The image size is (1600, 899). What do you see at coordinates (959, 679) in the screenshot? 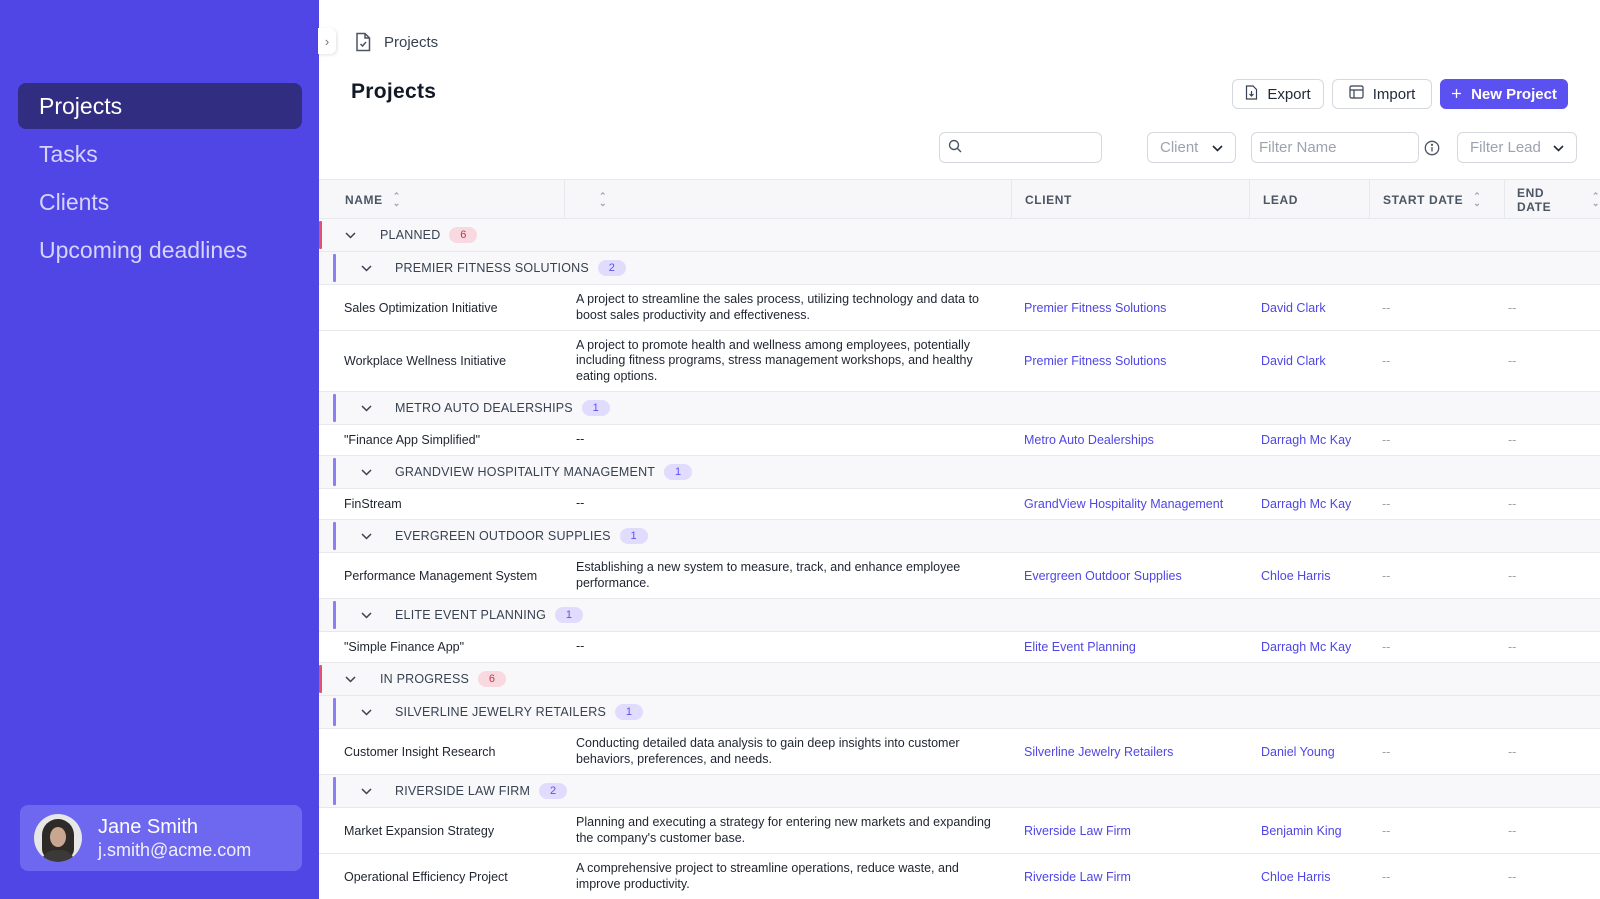
I see `status-group-row: IN PROGRESS 6` at bounding box center [959, 679].